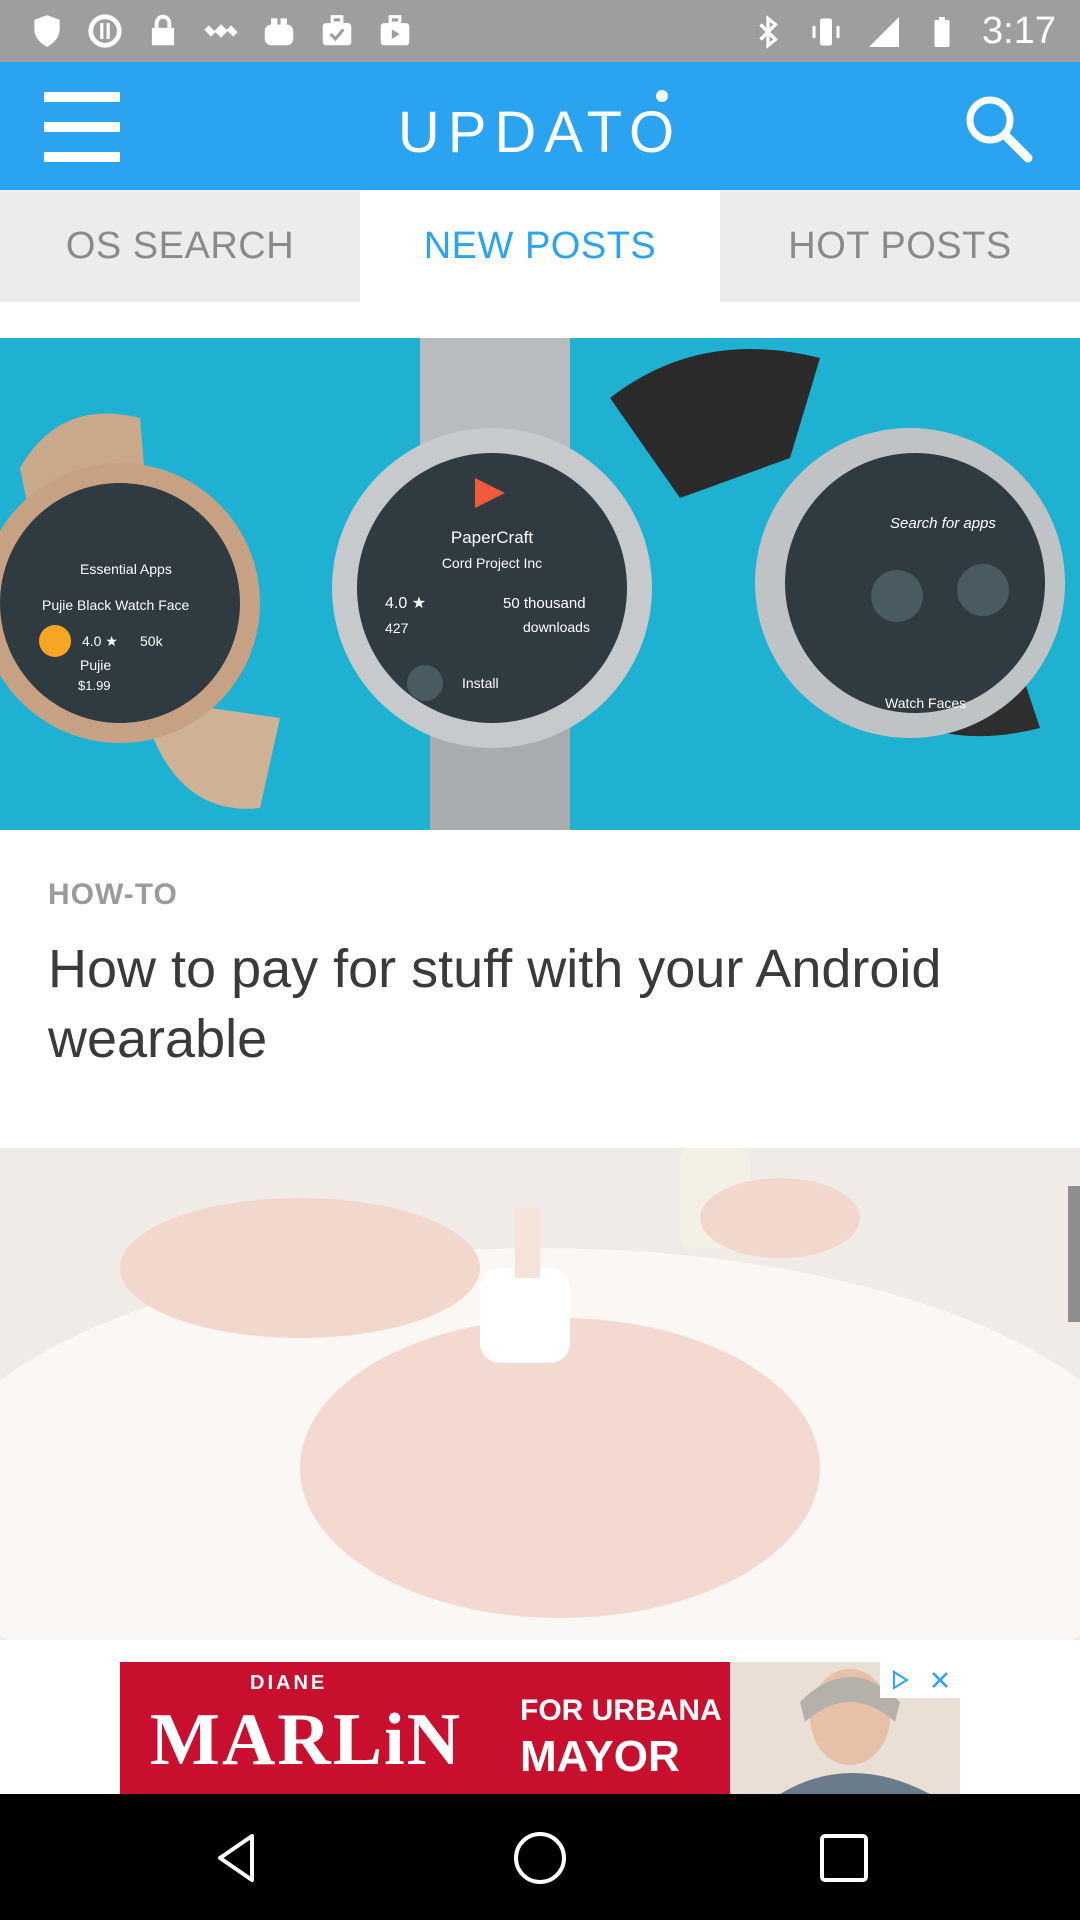  I want to click on tab-hot-posts: HOT POSTS, so click(900, 246).